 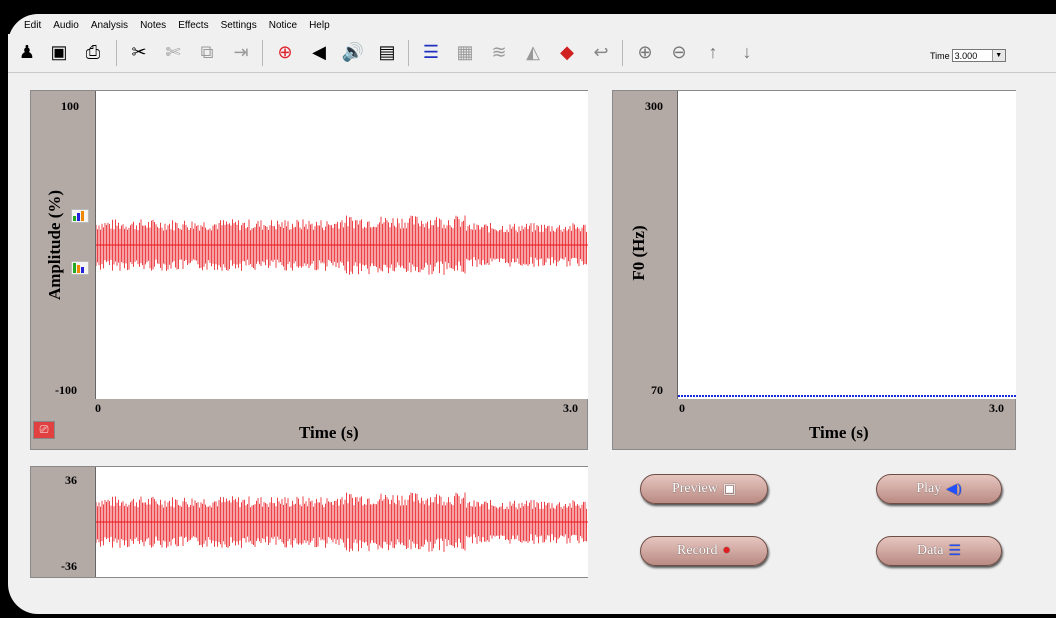 I want to click on record-button: Record ●, so click(x=704, y=551).